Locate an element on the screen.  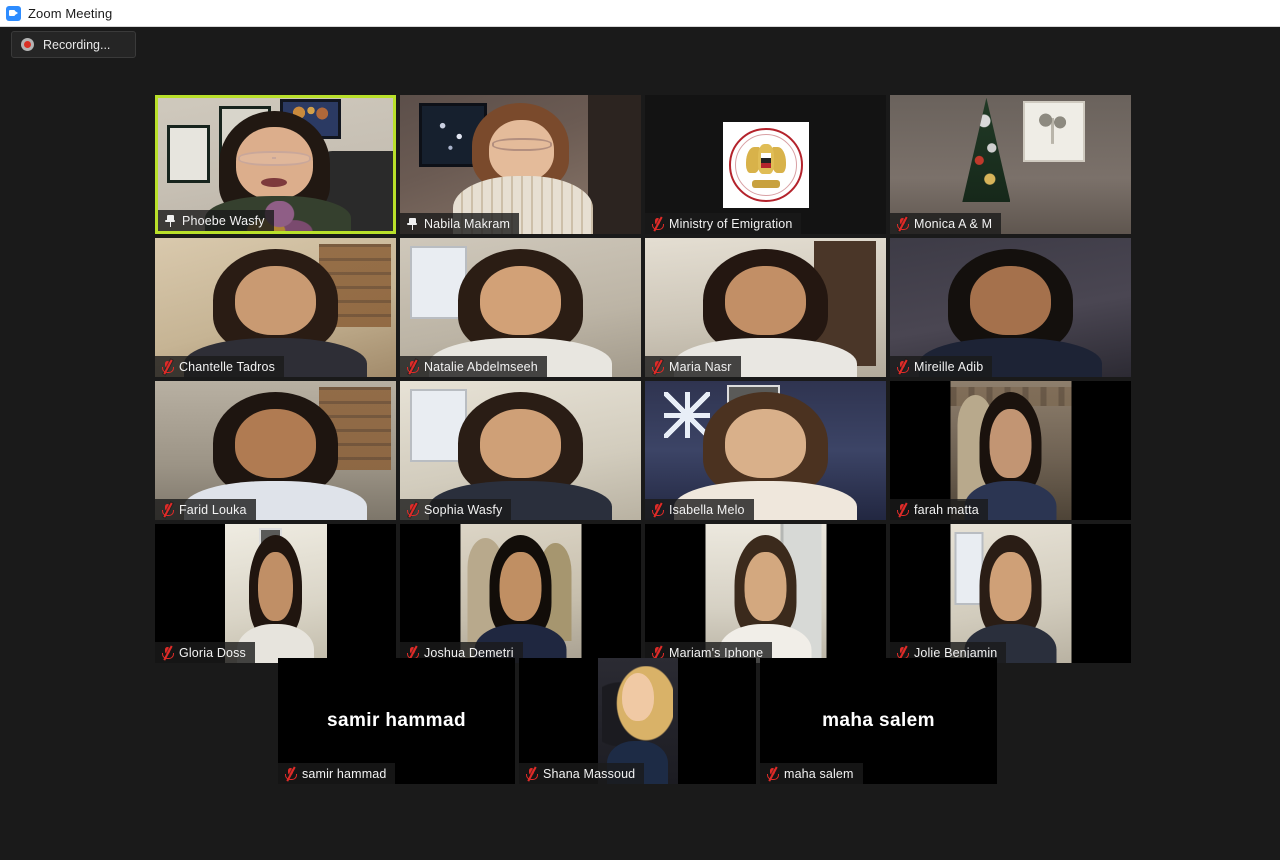
participant-tile: maha salem maha salem is located at coordinates (878, 721).